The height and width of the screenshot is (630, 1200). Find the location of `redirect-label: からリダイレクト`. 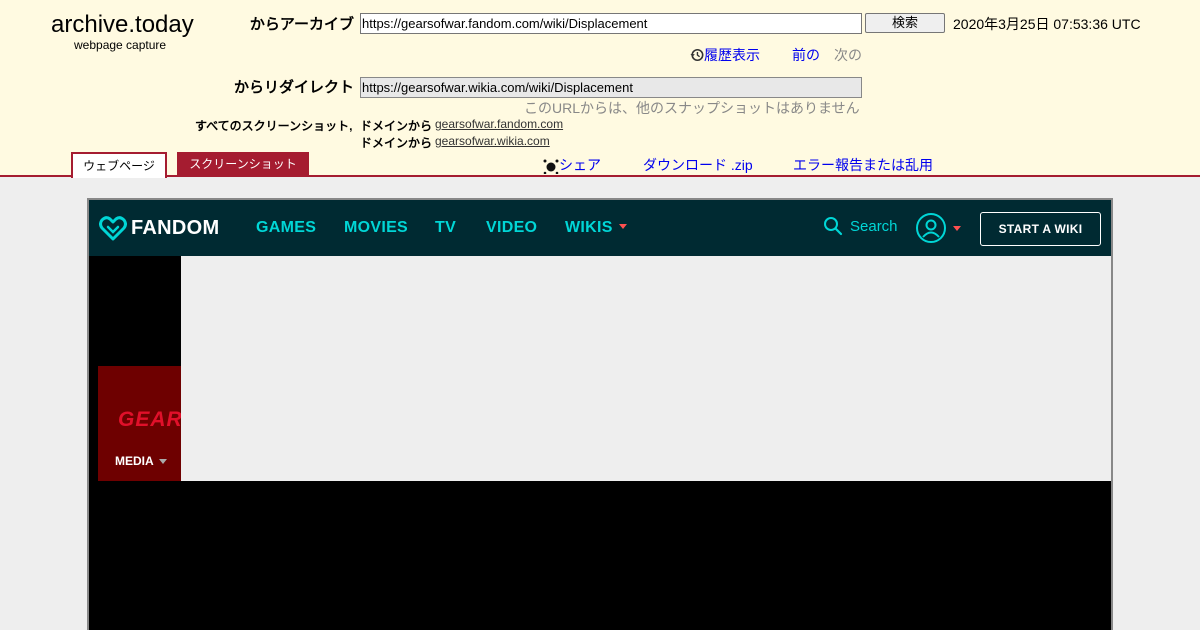

redirect-label: からリダイレクト is located at coordinates (293, 87).